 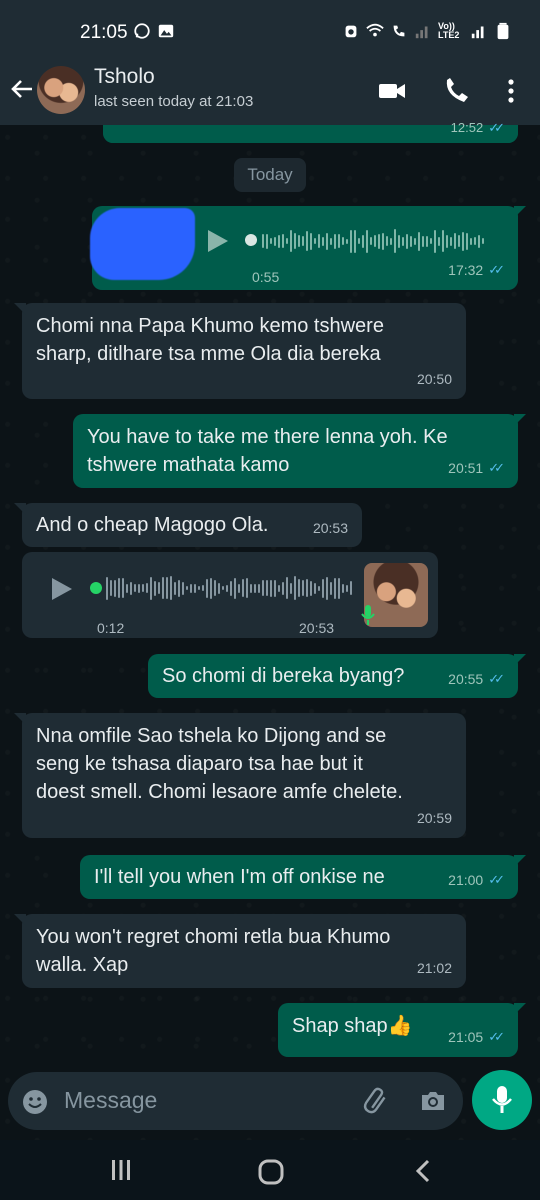 I want to click on contact-name: Tsholo, so click(x=124, y=77).